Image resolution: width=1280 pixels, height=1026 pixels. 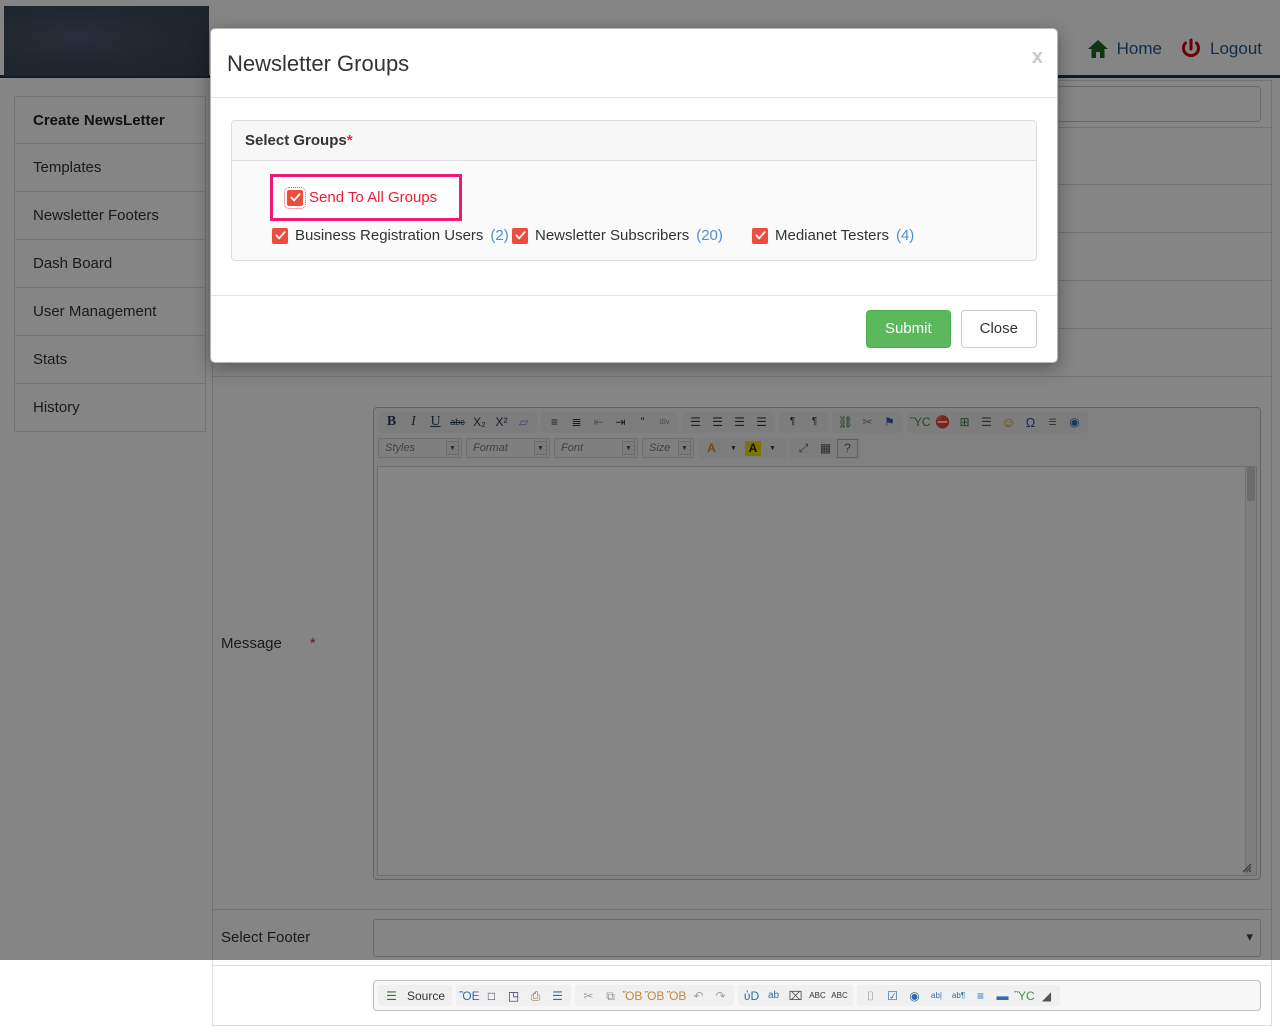 I want to click on ck-group-source: ☰ Source, so click(x=415, y=995).